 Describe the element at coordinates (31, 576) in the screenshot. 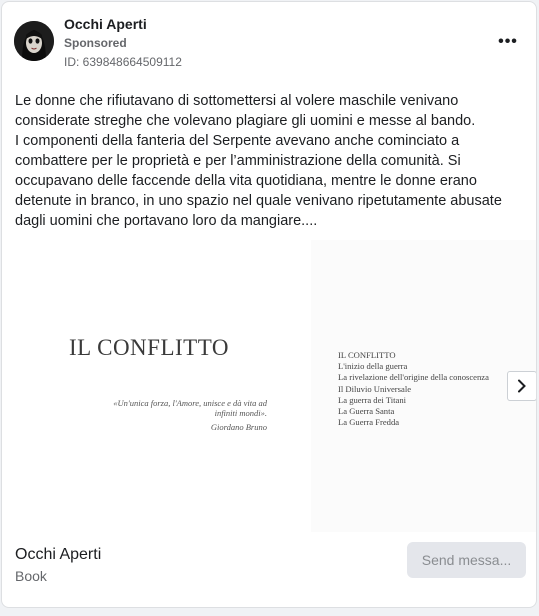

I see `footer-category: Book` at that location.